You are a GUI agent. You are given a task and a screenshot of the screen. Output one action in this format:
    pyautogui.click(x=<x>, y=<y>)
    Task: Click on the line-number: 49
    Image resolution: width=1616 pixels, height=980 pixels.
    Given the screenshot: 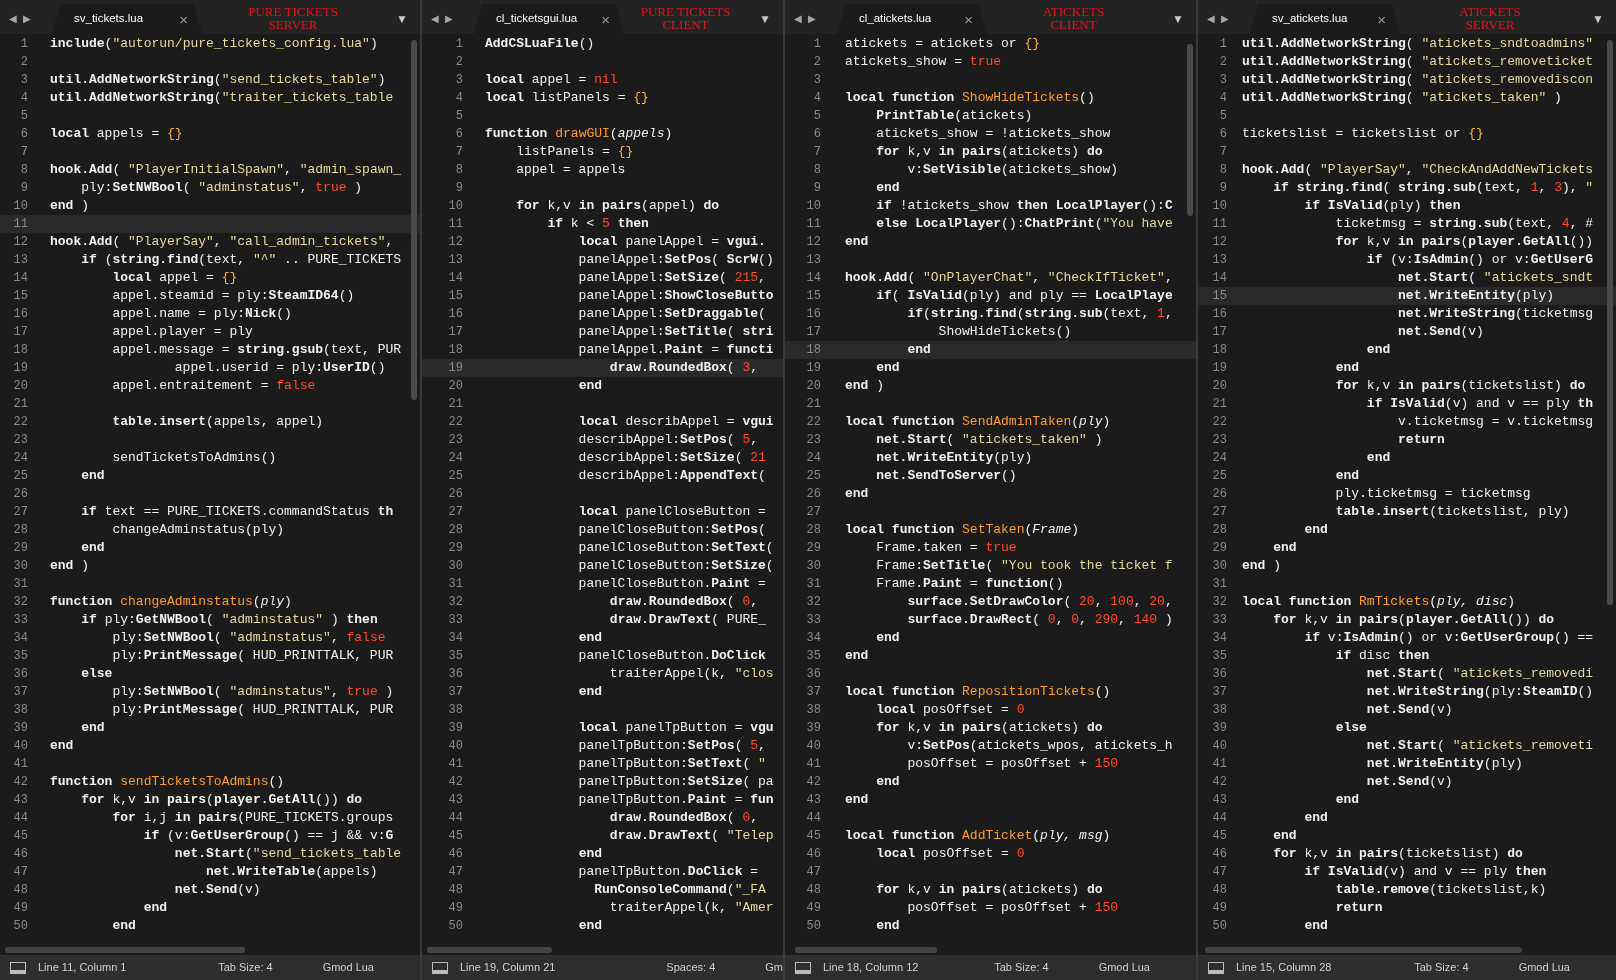 What is the action you would take?
    pyautogui.click(x=455, y=908)
    